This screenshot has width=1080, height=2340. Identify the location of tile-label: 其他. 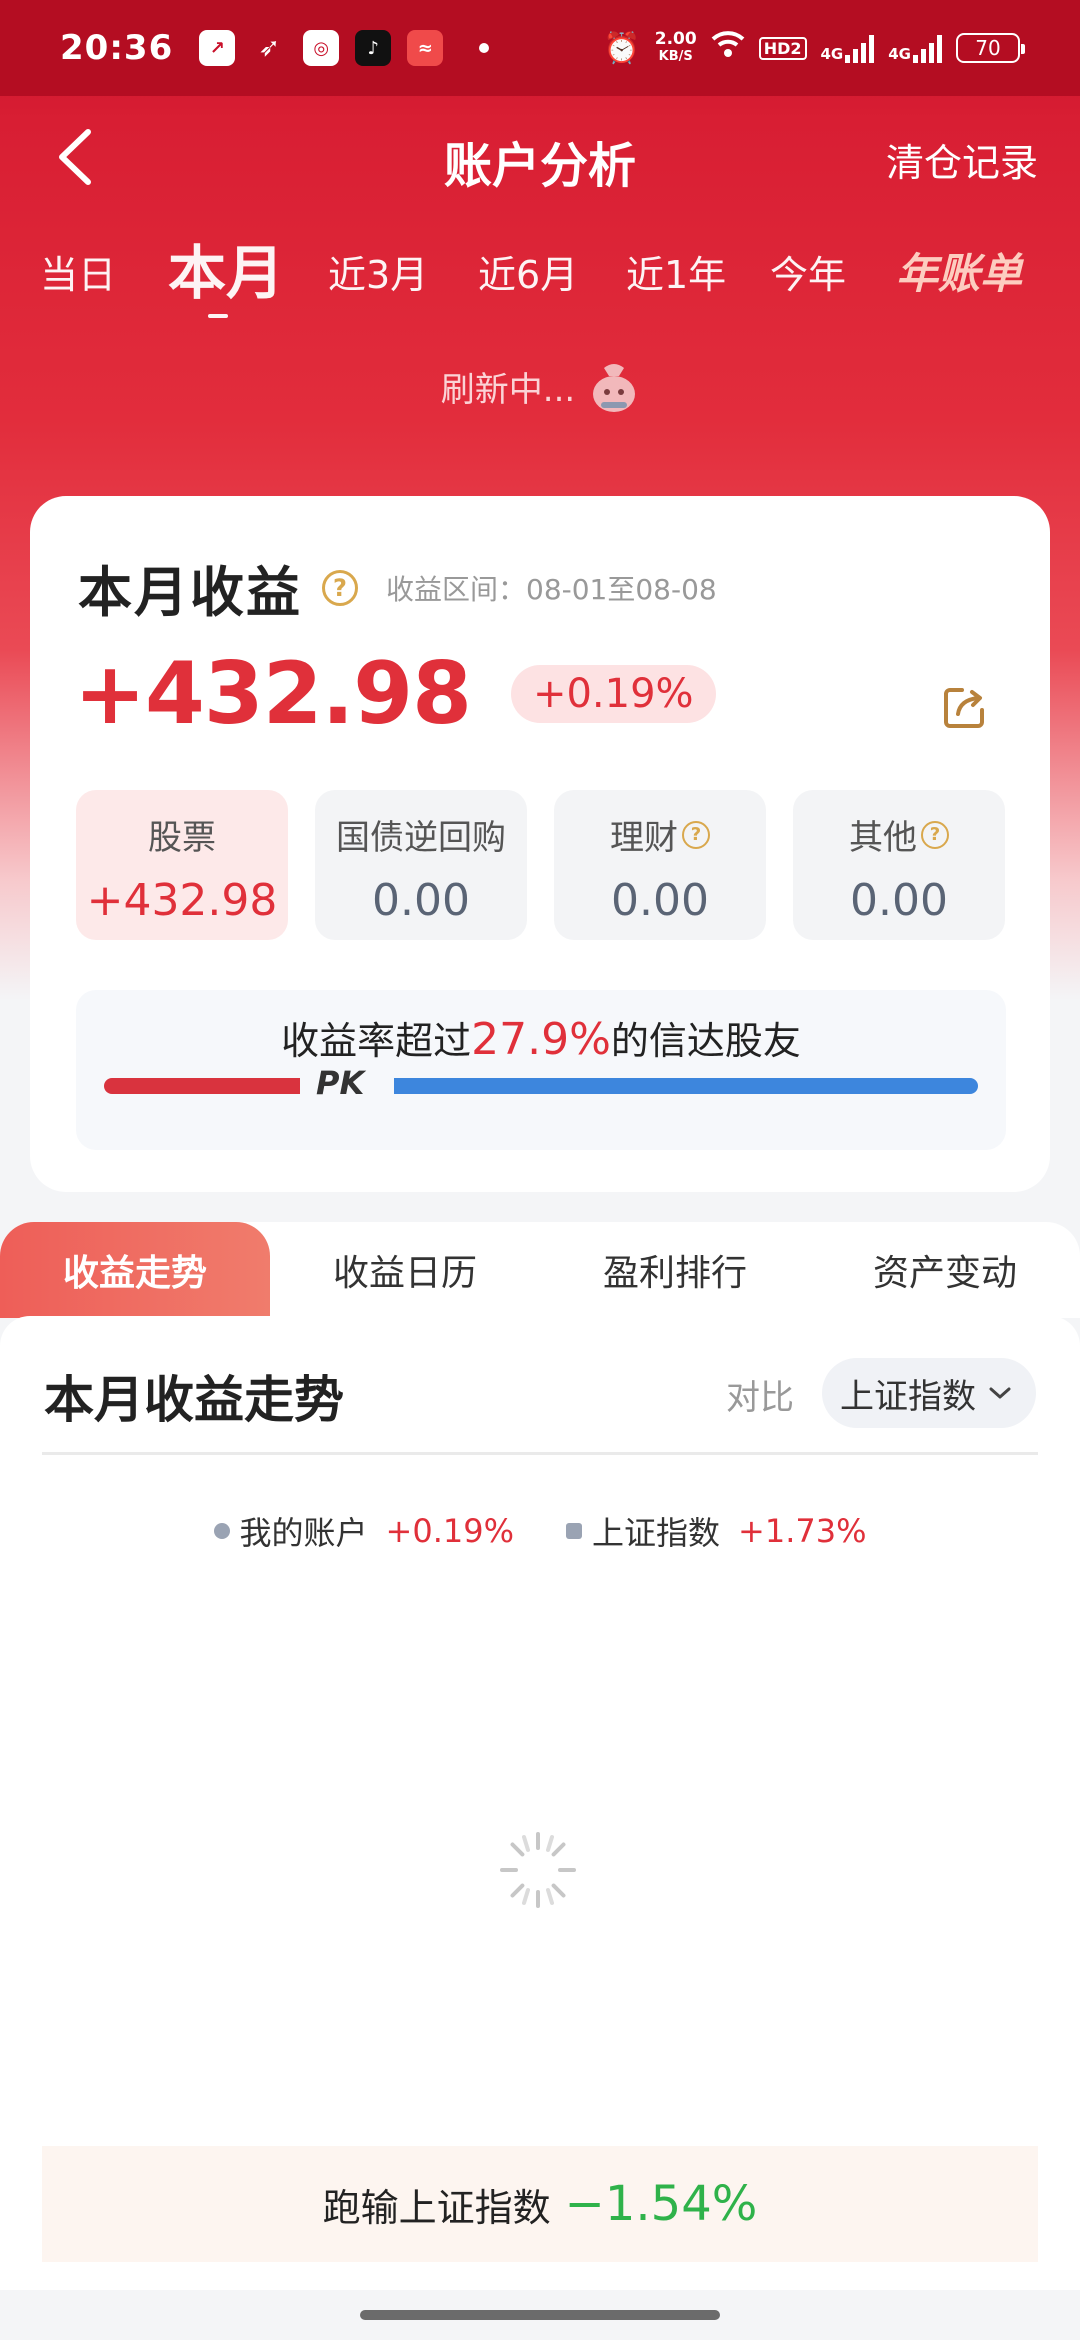
(883, 838).